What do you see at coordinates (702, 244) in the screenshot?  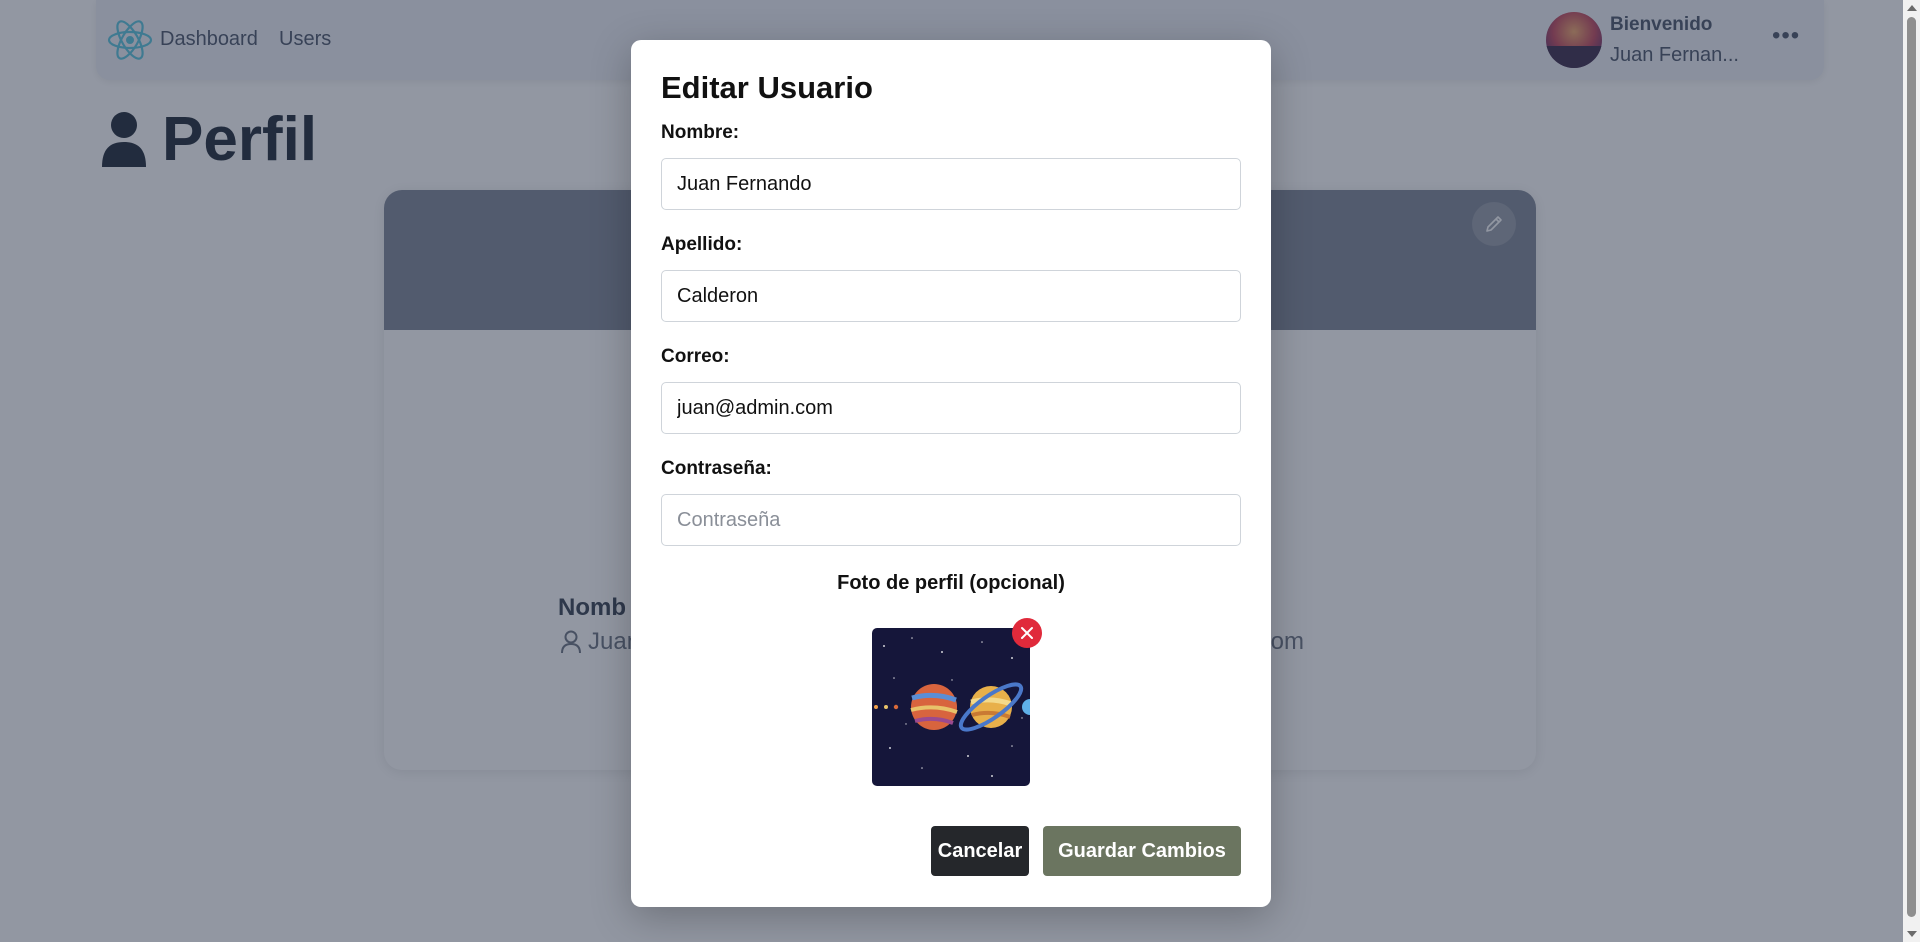 I see `apellido-label: Apellido:` at bounding box center [702, 244].